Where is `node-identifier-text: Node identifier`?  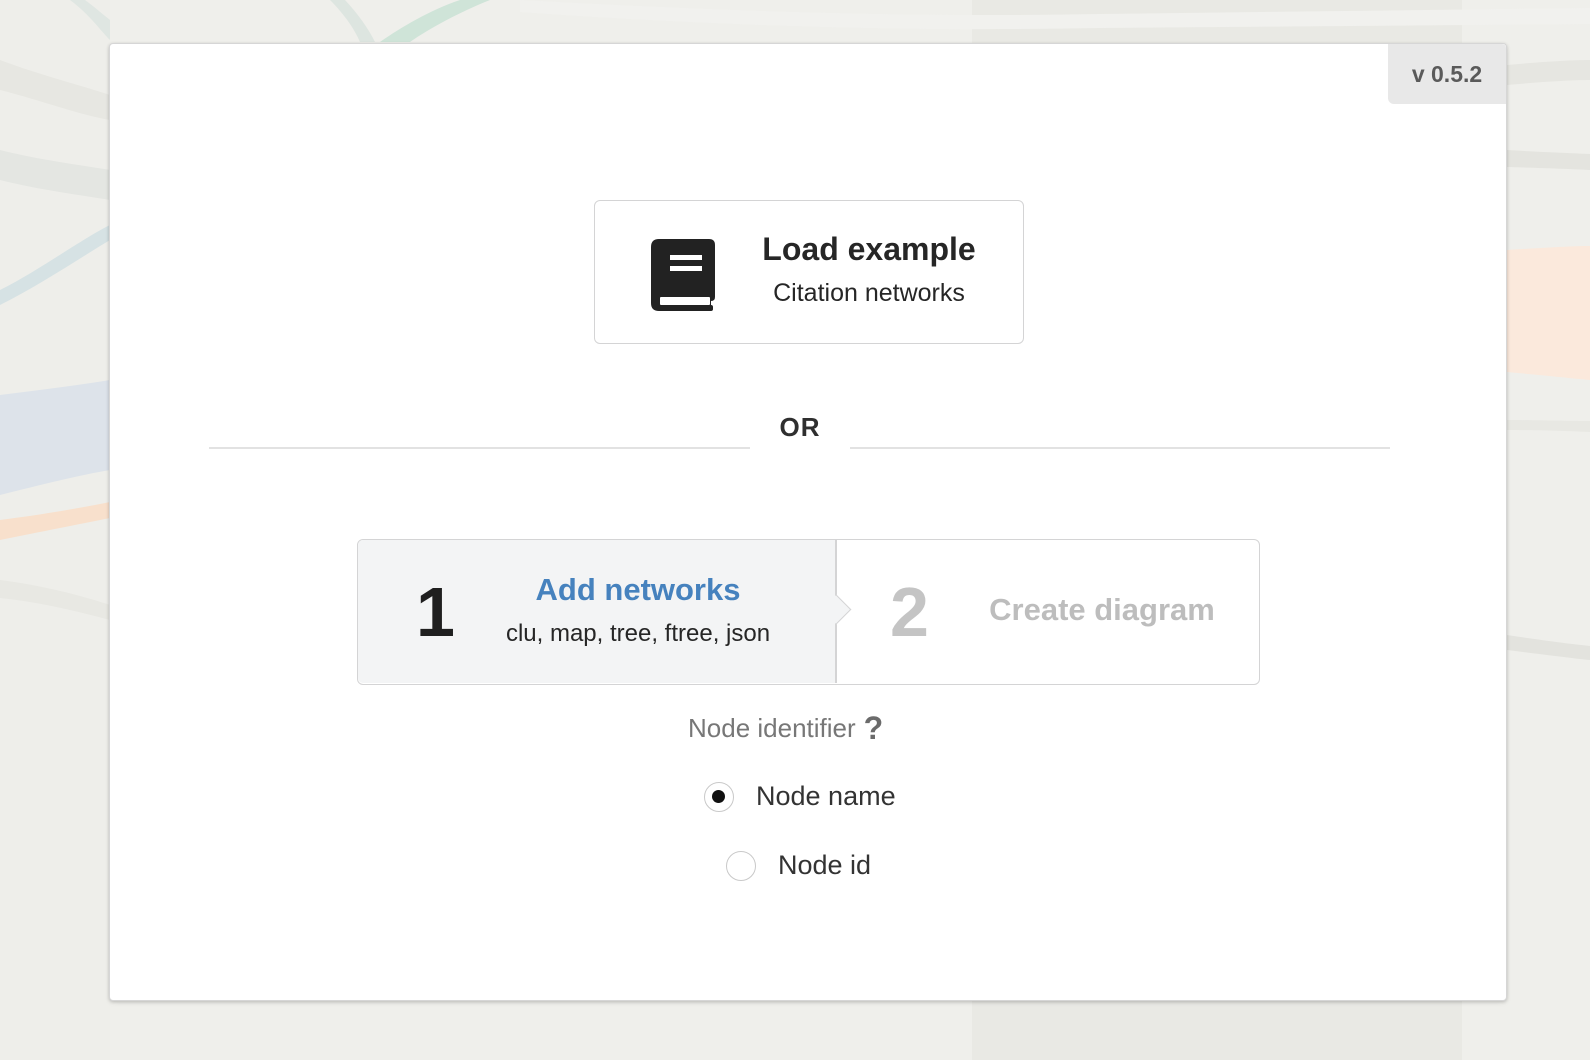 node-identifier-text: Node identifier is located at coordinates (772, 728).